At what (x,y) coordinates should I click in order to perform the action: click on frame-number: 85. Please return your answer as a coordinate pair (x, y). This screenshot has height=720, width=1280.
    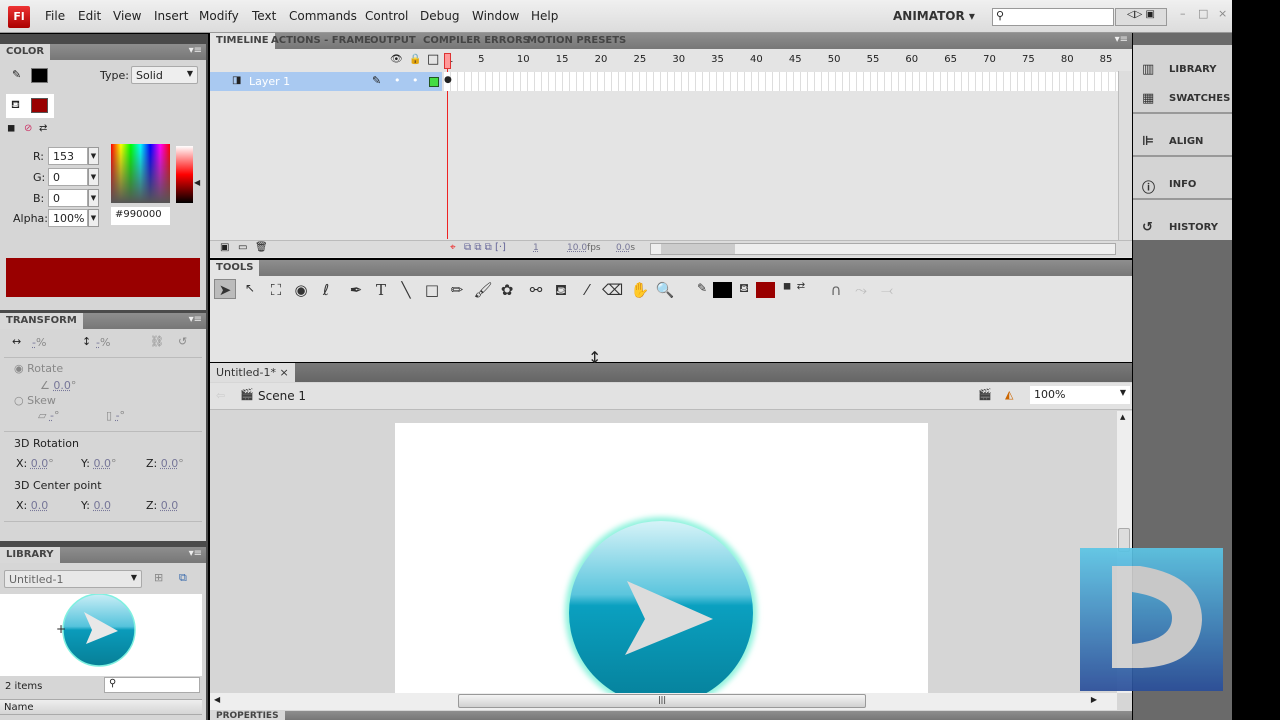
    Looking at the image, I should click on (1106, 59).